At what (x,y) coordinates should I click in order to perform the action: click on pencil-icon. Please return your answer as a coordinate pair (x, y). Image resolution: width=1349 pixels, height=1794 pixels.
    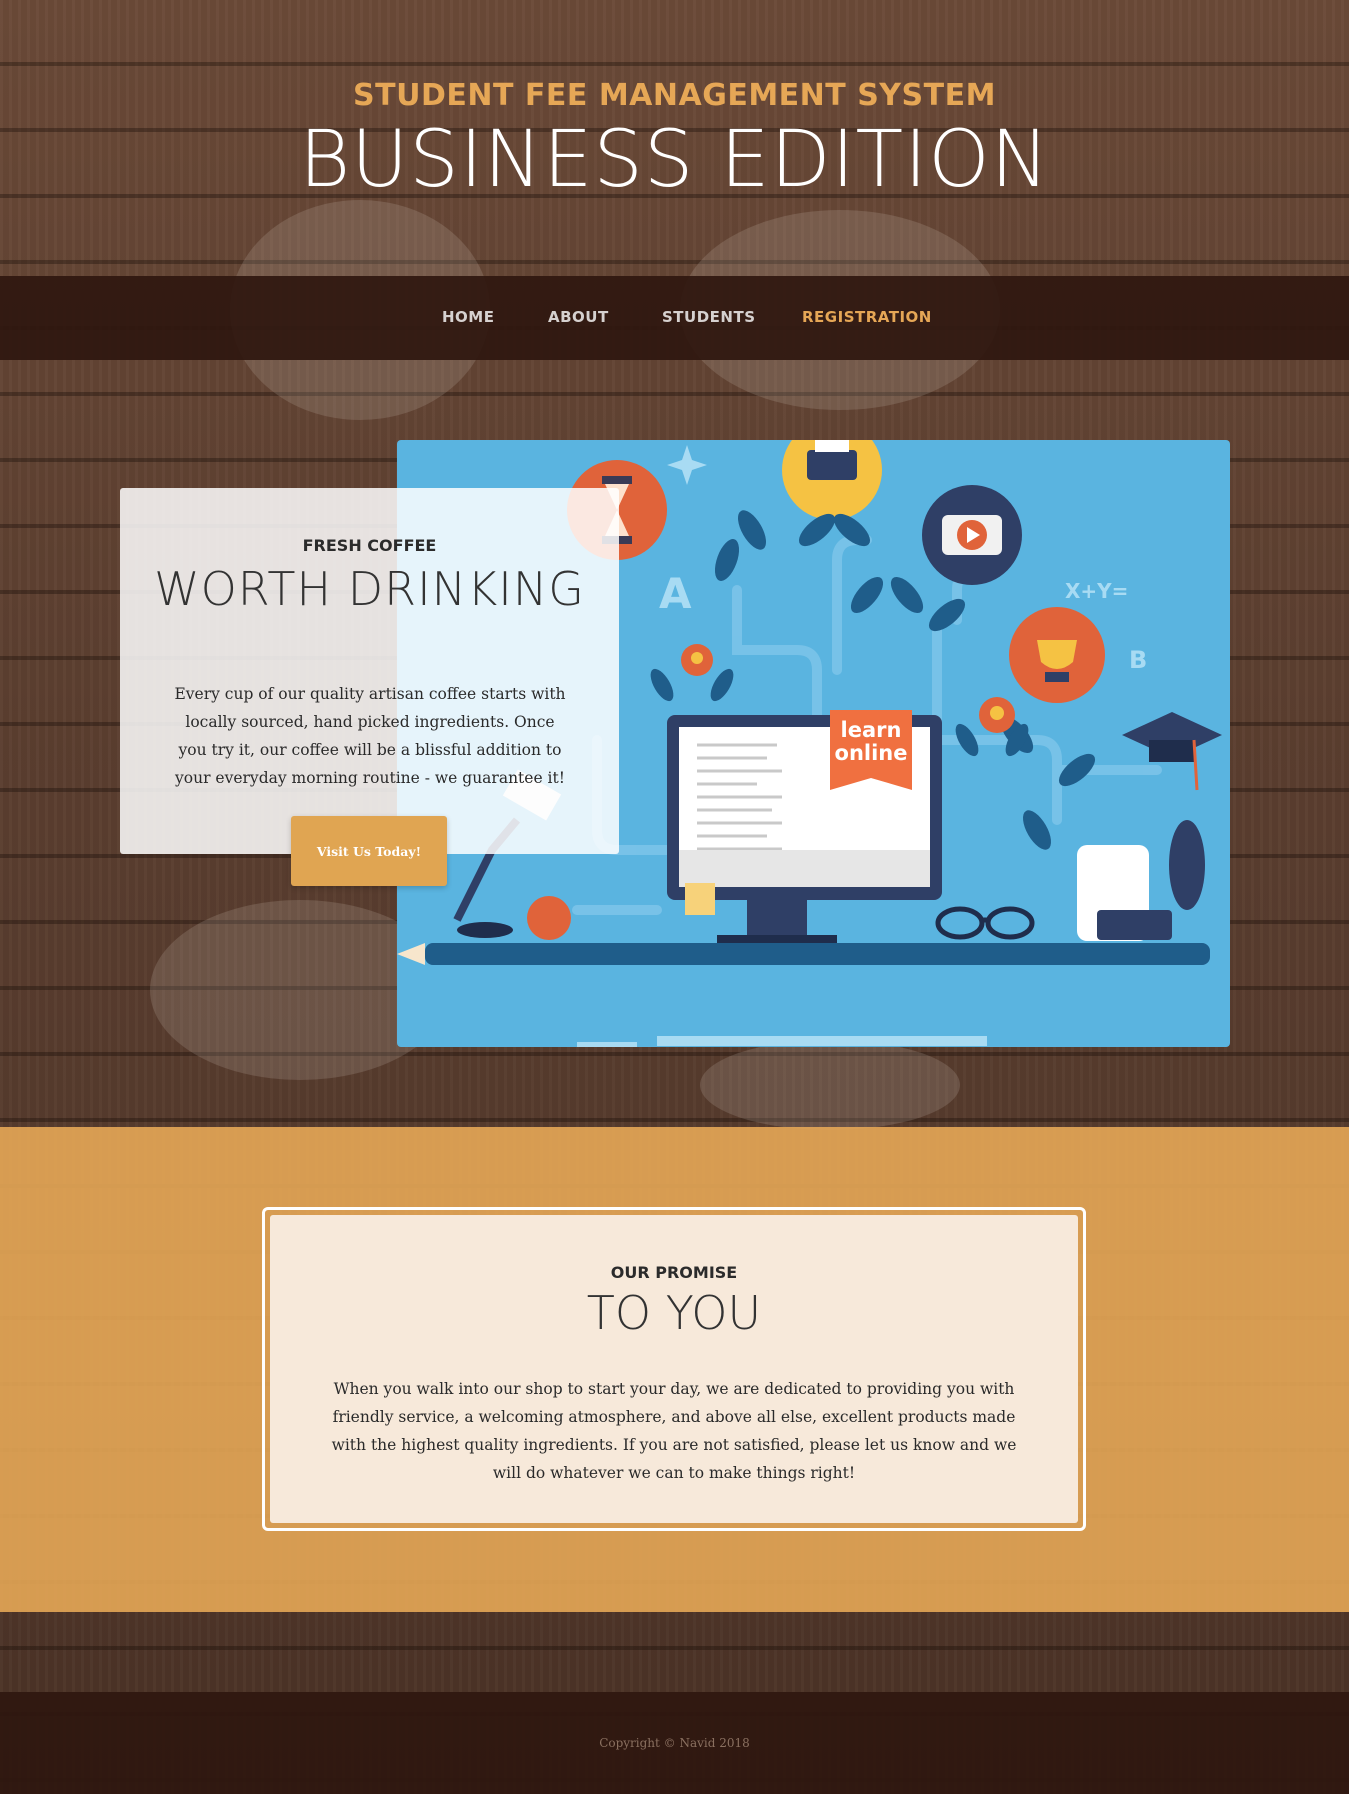
    Looking at the image, I should click on (817, 954).